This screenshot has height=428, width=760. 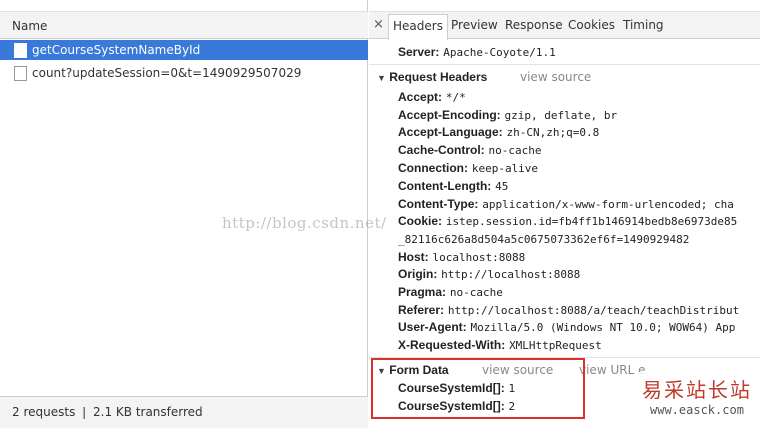 I want to click on header-key: Referer:, so click(x=421, y=310).